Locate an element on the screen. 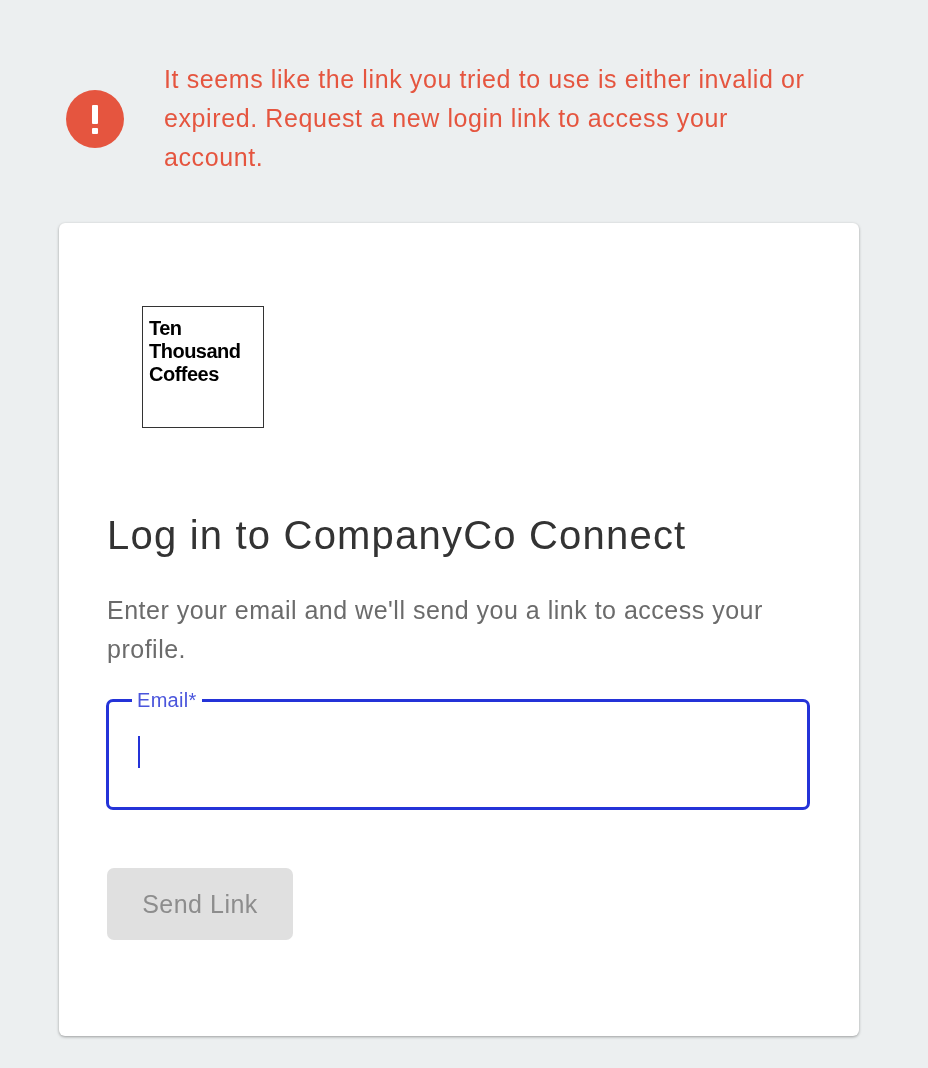 The height and width of the screenshot is (1068, 928). email-field: Email* is located at coordinates (458, 749).